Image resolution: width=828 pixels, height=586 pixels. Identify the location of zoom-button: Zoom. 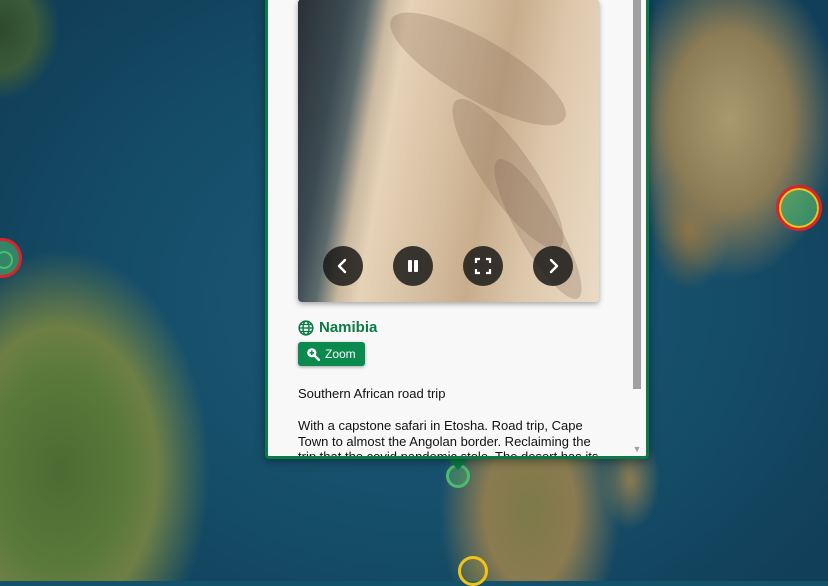
(331, 354).